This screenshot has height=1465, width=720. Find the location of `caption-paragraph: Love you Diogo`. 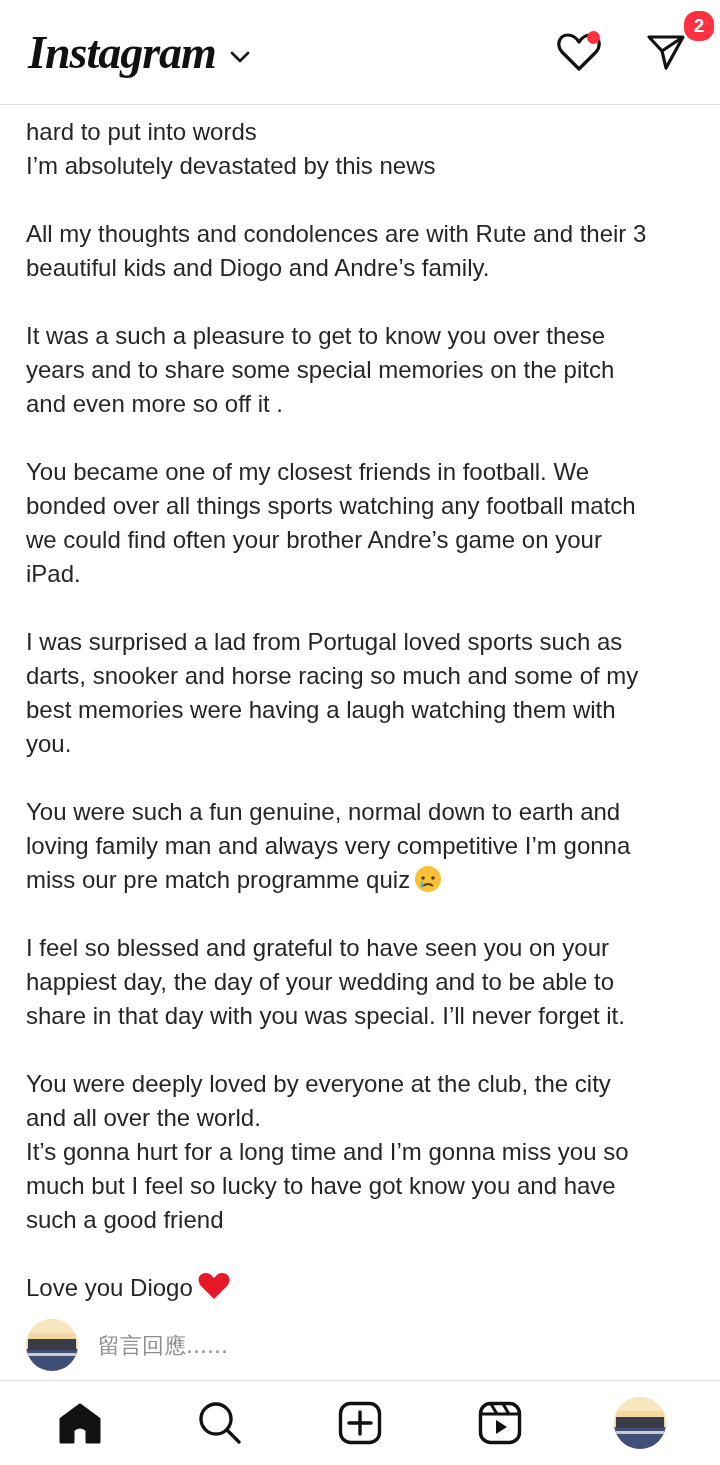

caption-paragraph: Love you Diogo is located at coordinates (360, 1288).